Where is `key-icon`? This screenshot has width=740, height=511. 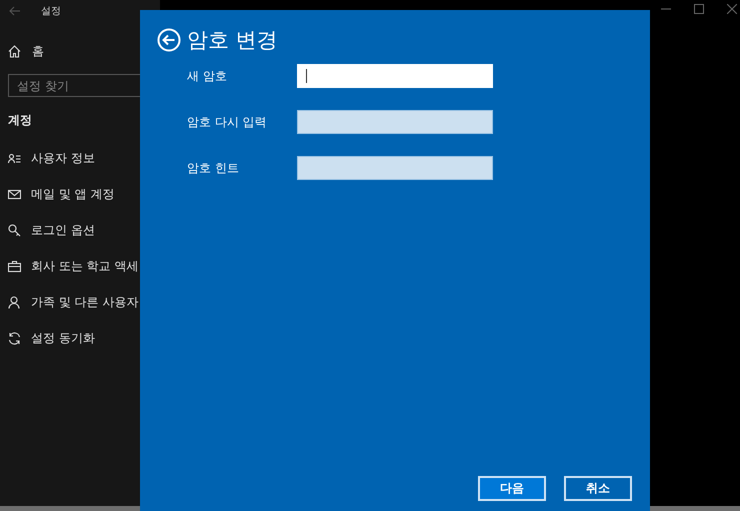 key-icon is located at coordinates (14, 230).